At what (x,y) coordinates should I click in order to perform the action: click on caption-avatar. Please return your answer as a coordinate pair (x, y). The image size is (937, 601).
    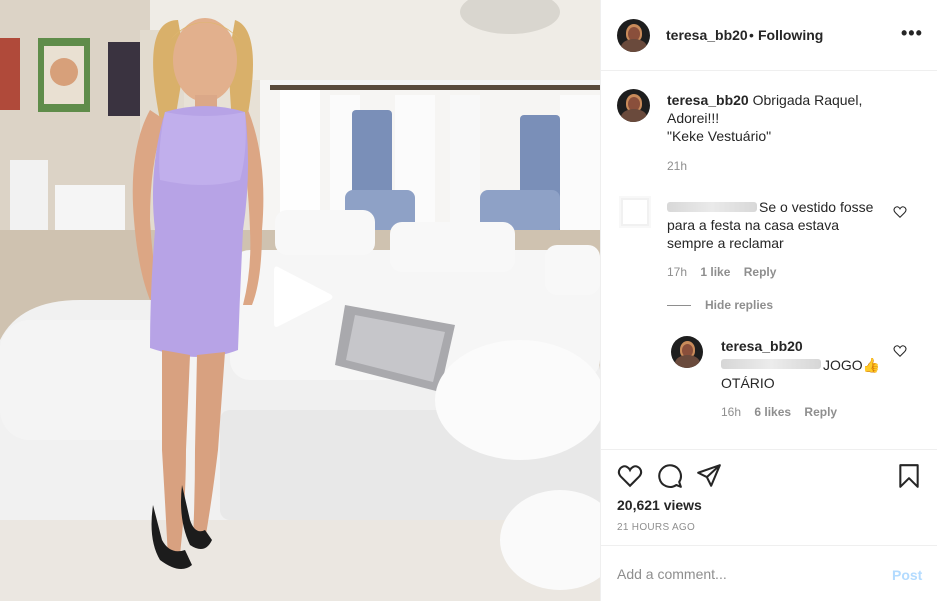
    Looking at the image, I should click on (633, 105).